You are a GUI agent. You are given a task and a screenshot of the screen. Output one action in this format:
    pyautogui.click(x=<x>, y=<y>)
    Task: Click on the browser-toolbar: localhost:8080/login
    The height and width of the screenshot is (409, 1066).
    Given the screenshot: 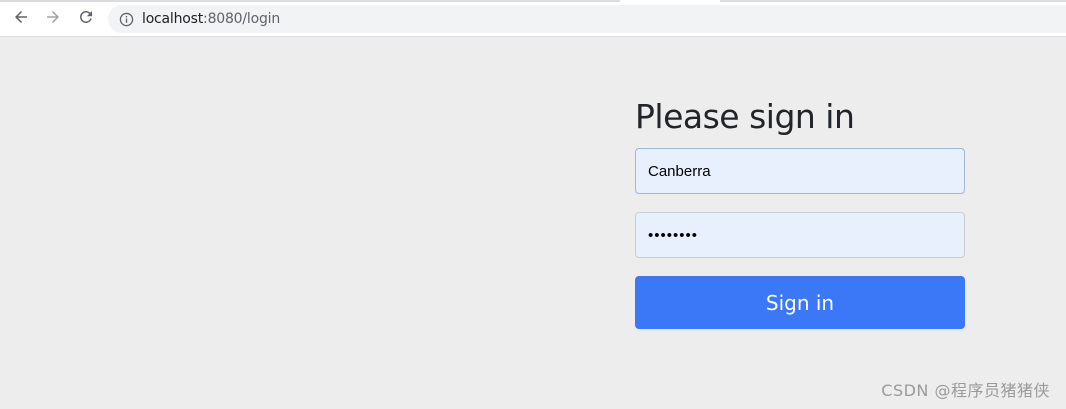 What is the action you would take?
    pyautogui.click(x=533, y=18)
    